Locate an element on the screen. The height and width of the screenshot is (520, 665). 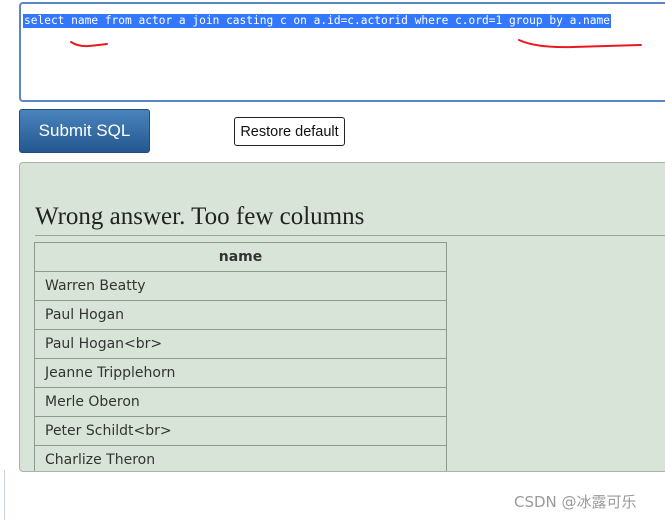
table-header-row: name is located at coordinates (240, 257).